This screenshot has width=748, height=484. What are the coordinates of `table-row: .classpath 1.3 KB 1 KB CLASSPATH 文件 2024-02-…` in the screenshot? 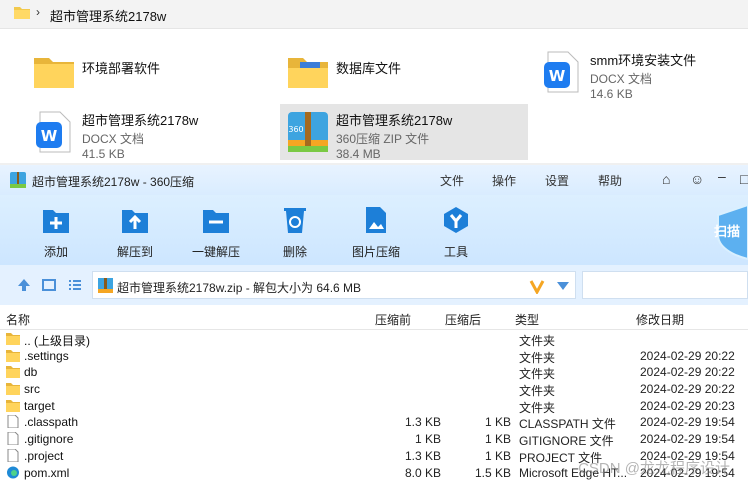 It's located at (374, 422).